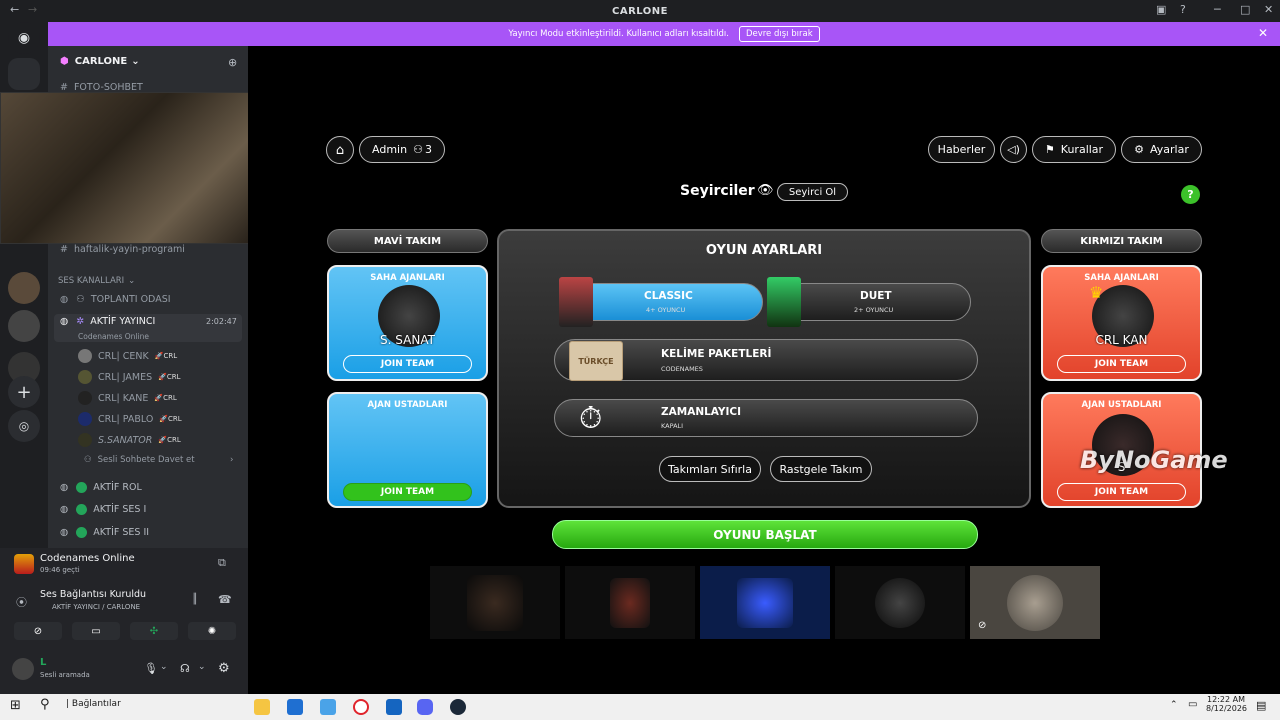 This screenshot has width=1280, height=720. I want to click on member-row: S.SANATOR 🚀CRL, so click(163, 440).